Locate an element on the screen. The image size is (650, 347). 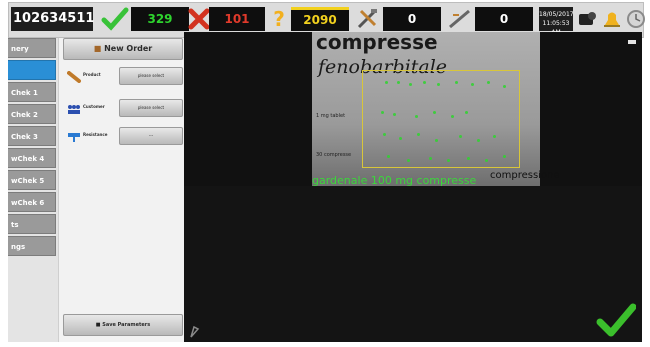
new-order-button: ■ New Order is located at coordinates (123, 49).